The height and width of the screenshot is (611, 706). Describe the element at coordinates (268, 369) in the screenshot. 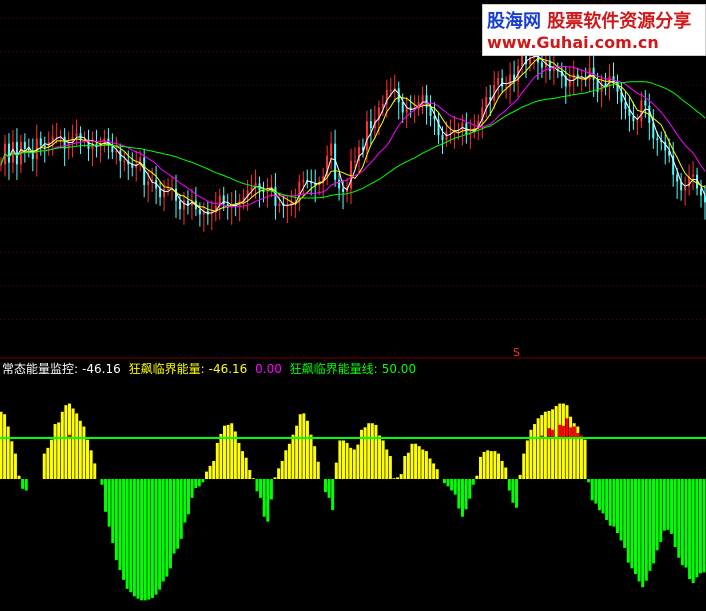

I see `extra-value: 0.00` at that location.